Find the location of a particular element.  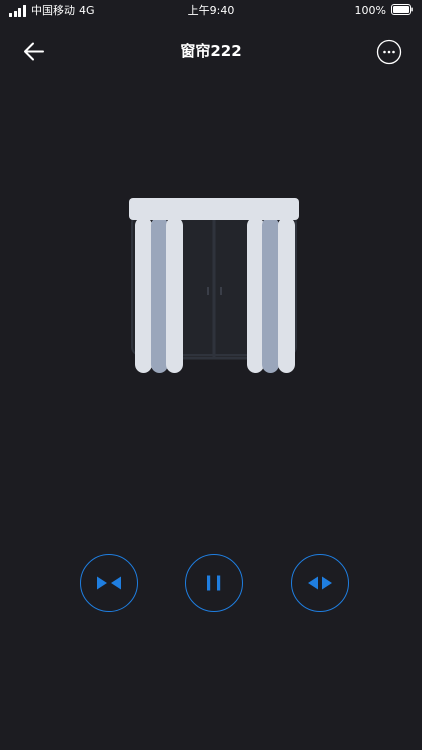

open-curtain-icon is located at coordinates (320, 583).